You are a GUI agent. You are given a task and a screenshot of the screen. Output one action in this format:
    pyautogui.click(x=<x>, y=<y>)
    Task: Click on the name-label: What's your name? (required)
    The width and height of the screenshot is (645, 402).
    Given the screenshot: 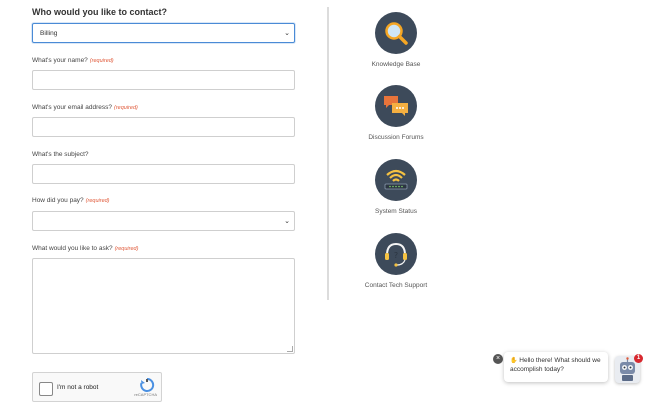 What is the action you would take?
    pyautogui.click(x=73, y=60)
    